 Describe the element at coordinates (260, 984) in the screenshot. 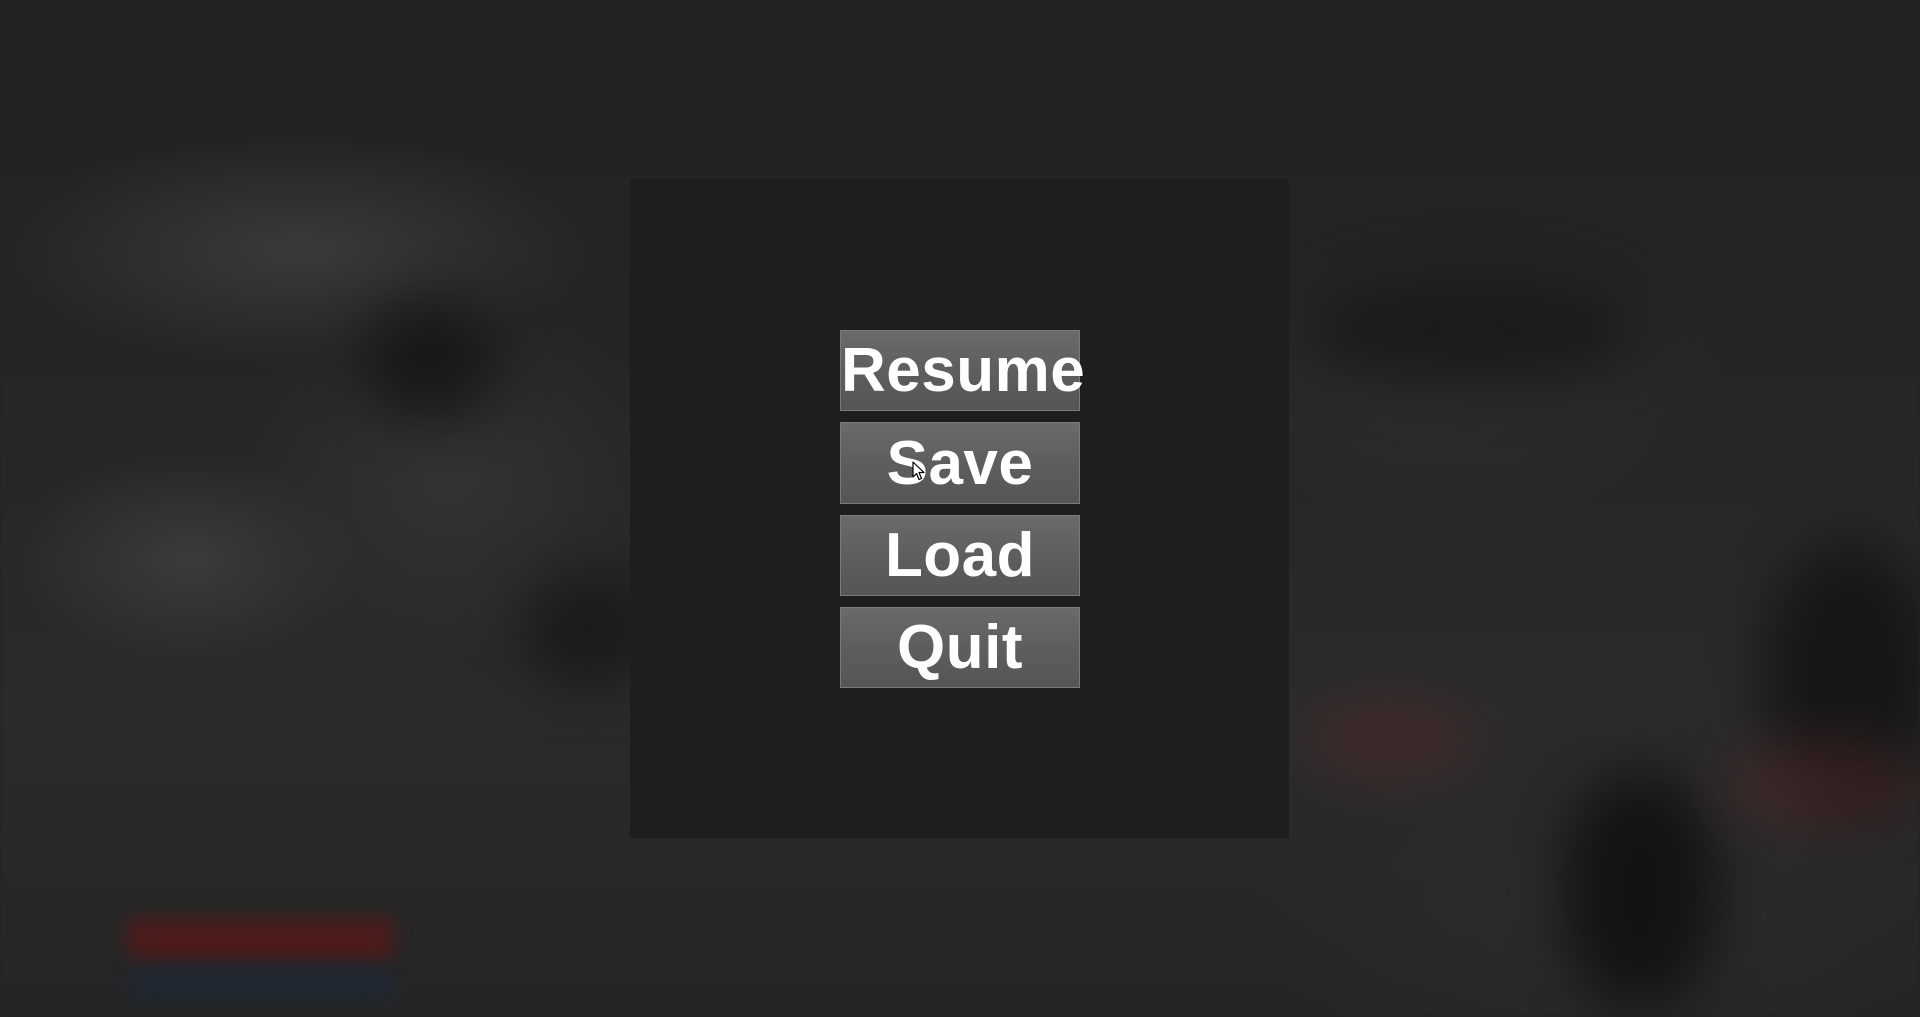

I see `stamina-bar` at that location.